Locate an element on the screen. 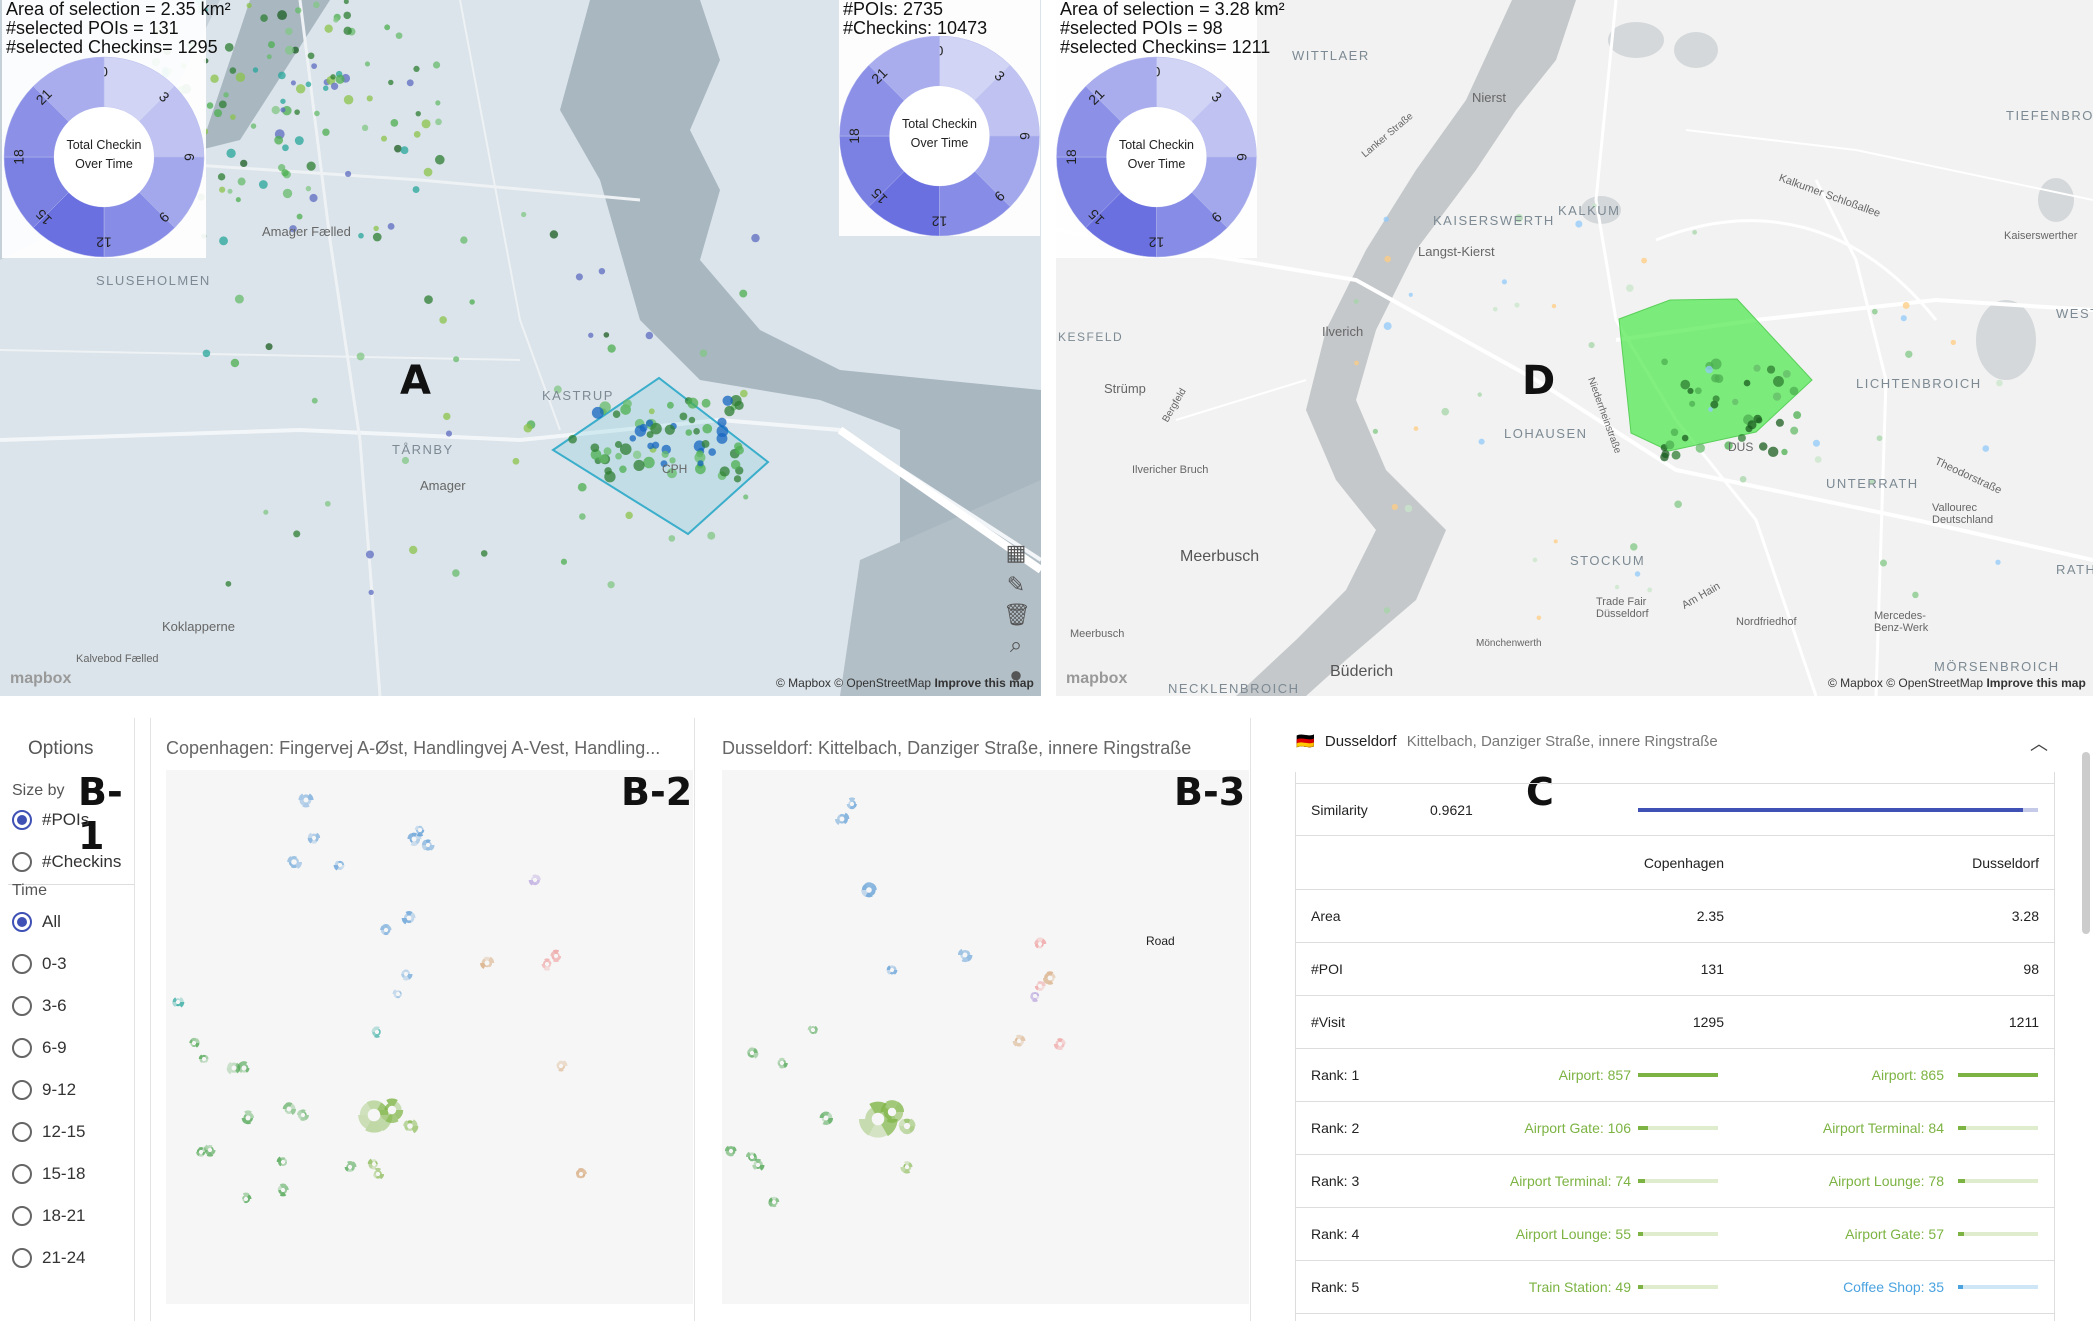 The width and height of the screenshot is (2093, 1321). improve-map-link-a: Improve this map is located at coordinates (983, 683).